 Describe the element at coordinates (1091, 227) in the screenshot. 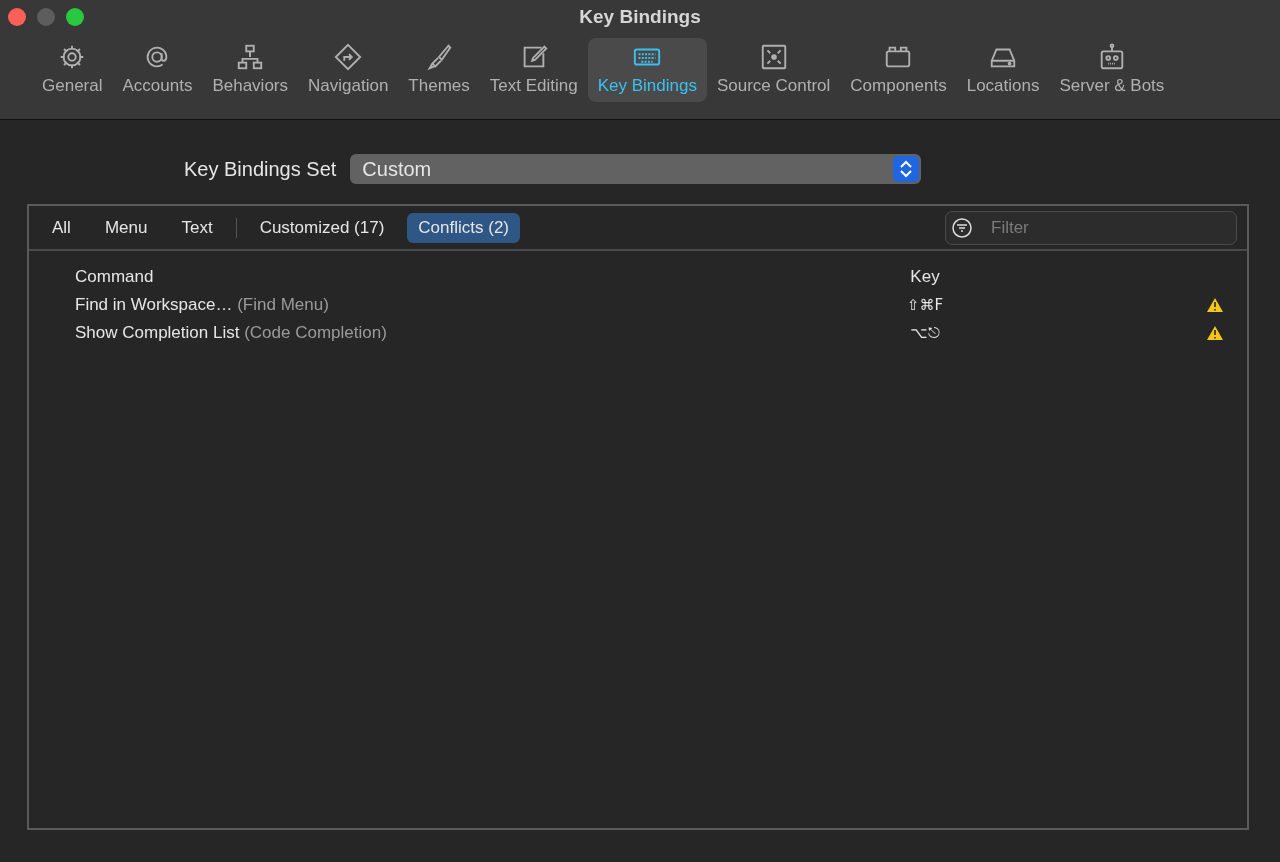

I see `filter-field: Filter` at that location.